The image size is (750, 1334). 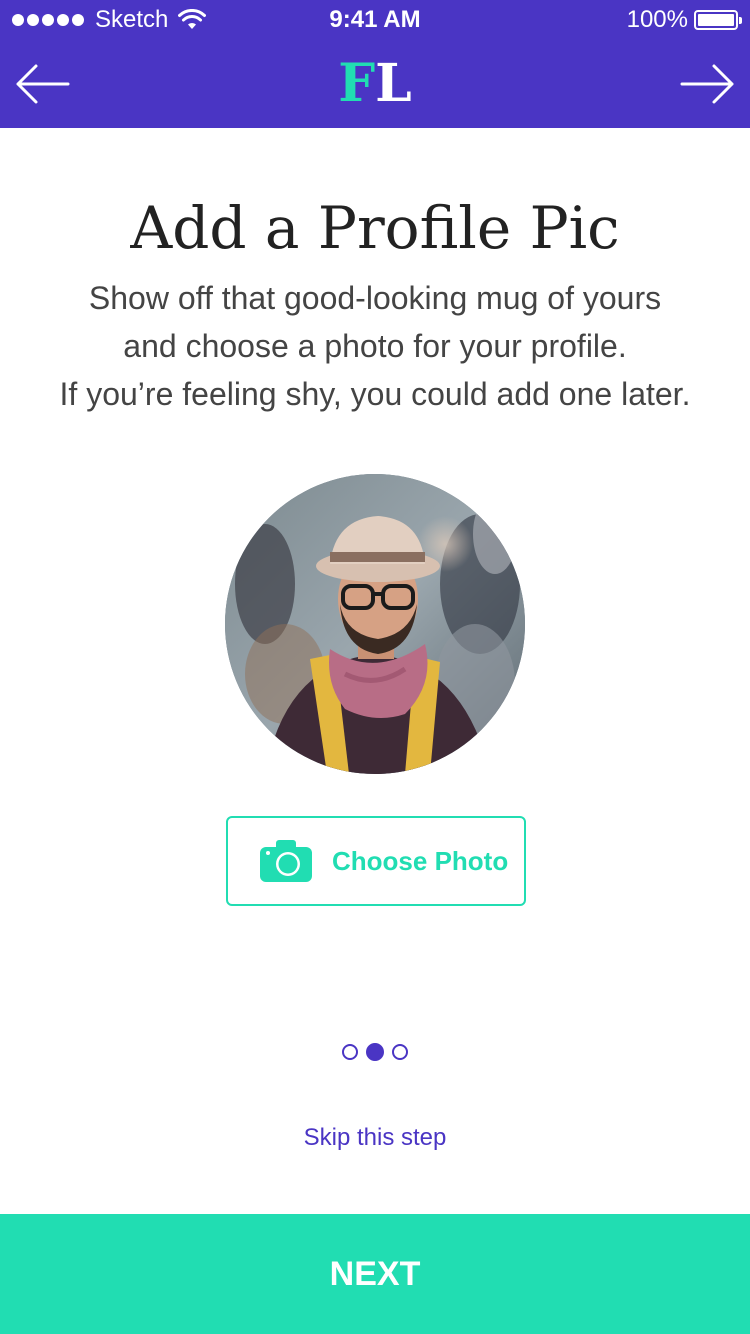 I want to click on description-line: and choose a photo for your profile., so click(x=375, y=346).